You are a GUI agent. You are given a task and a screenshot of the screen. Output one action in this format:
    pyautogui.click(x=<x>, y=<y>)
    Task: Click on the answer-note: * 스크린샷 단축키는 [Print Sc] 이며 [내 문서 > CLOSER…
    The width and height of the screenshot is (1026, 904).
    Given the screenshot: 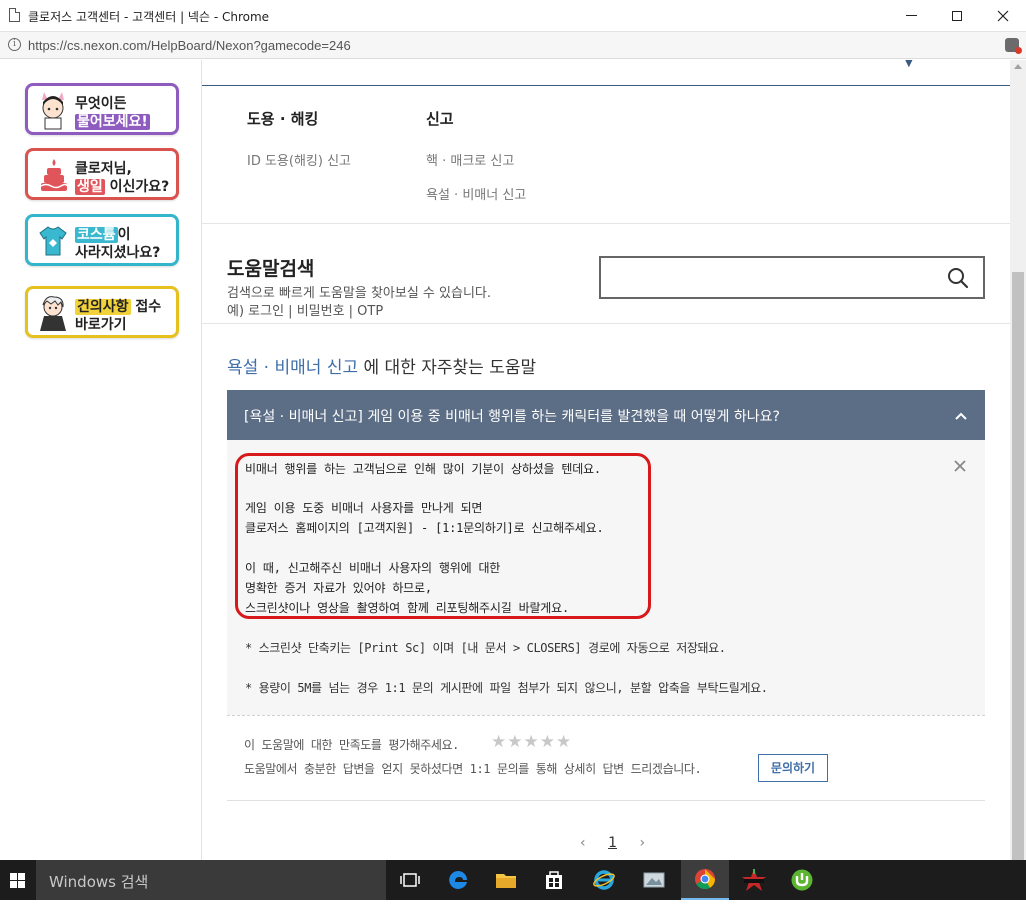 What is the action you would take?
    pyautogui.click(x=485, y=648)
    